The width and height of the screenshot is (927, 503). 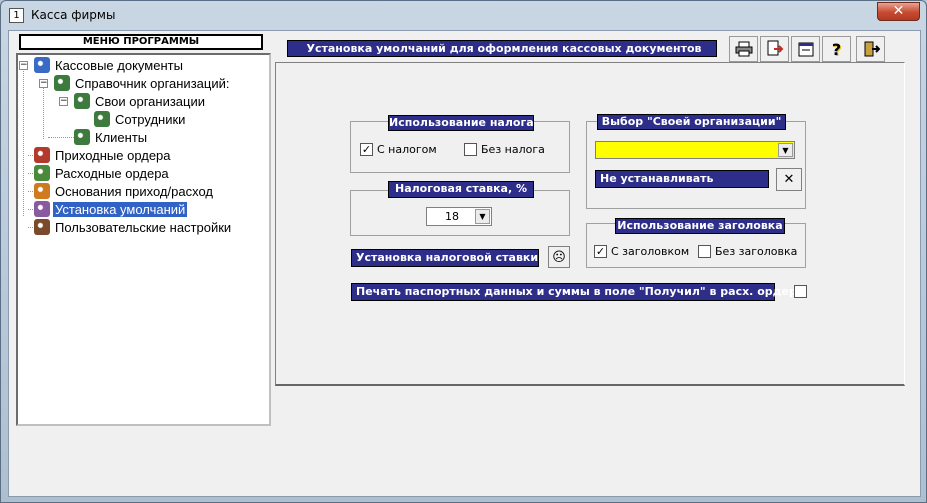 I want to click on person-out-icon, so click(x=42, y=173).